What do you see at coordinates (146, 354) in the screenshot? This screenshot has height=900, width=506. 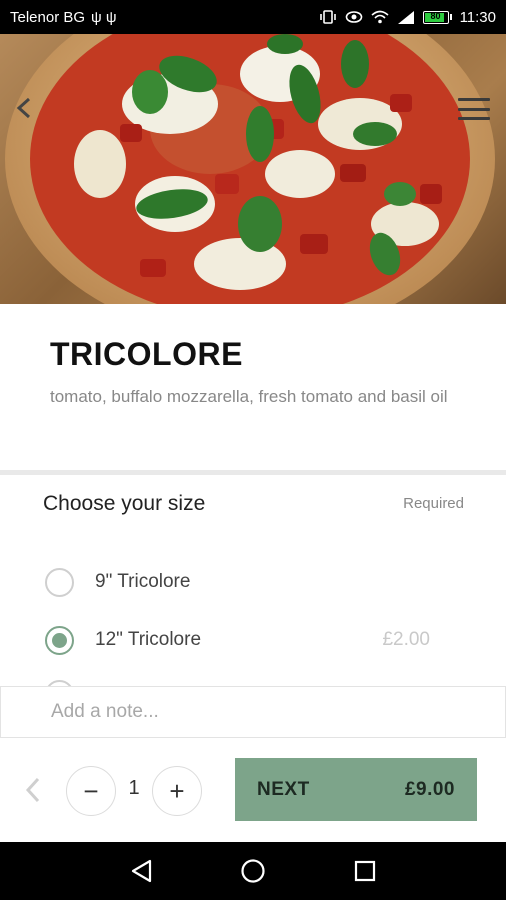 I see `product-title: TRICOLORE` at bounding box center [146, 354].